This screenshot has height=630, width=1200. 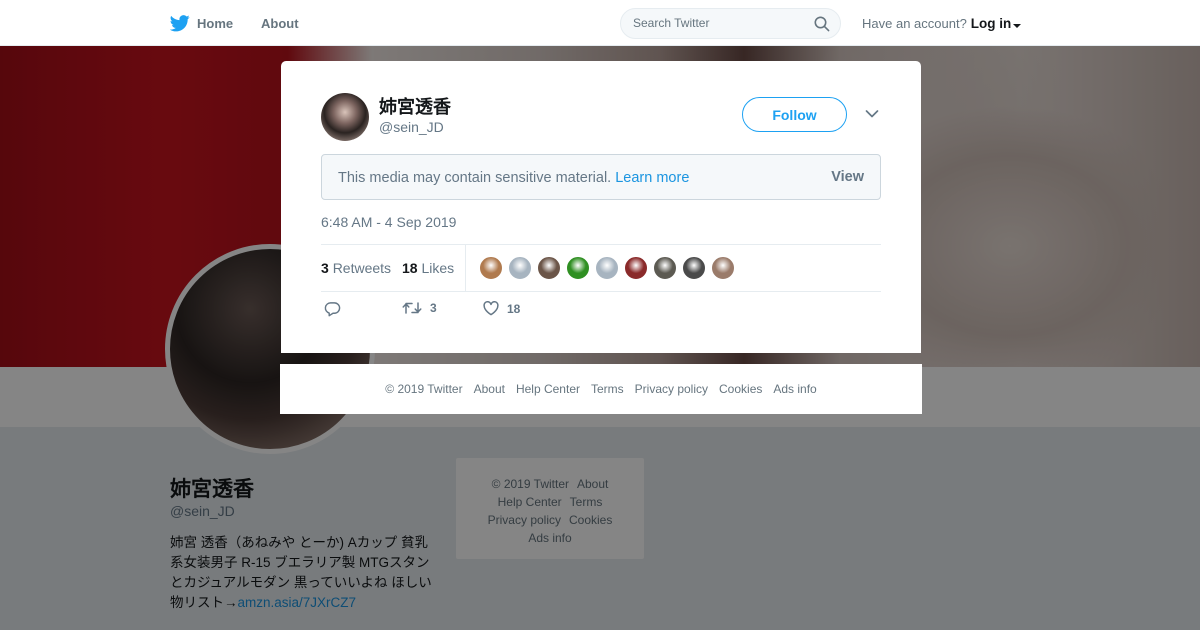 What do you see at coordinates (345, 117) in the screenshot?
I see `author-avatar` at bounding box center [345, 117].